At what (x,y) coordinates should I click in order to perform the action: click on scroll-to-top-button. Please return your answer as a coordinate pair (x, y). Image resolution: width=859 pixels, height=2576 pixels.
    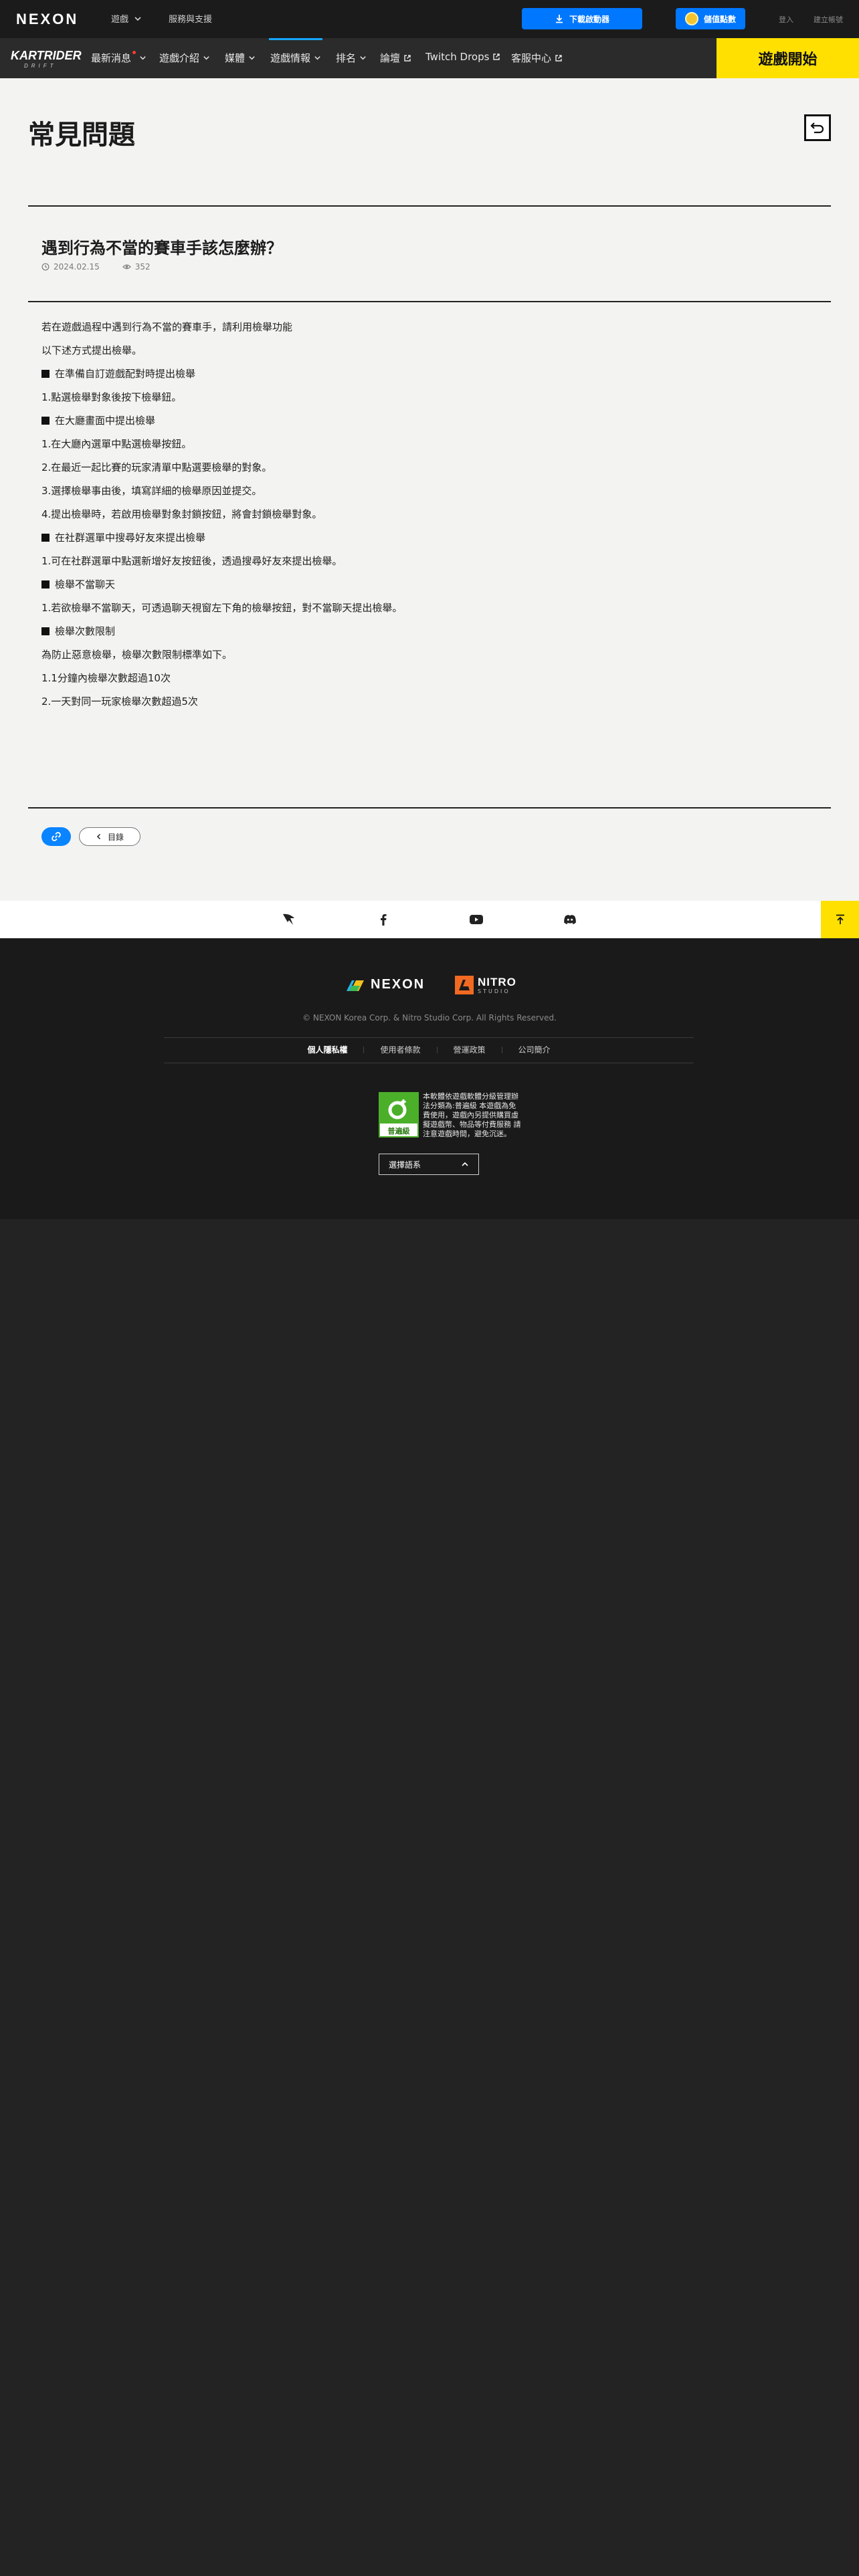
    Looking at the image, I should click on (840, 919).